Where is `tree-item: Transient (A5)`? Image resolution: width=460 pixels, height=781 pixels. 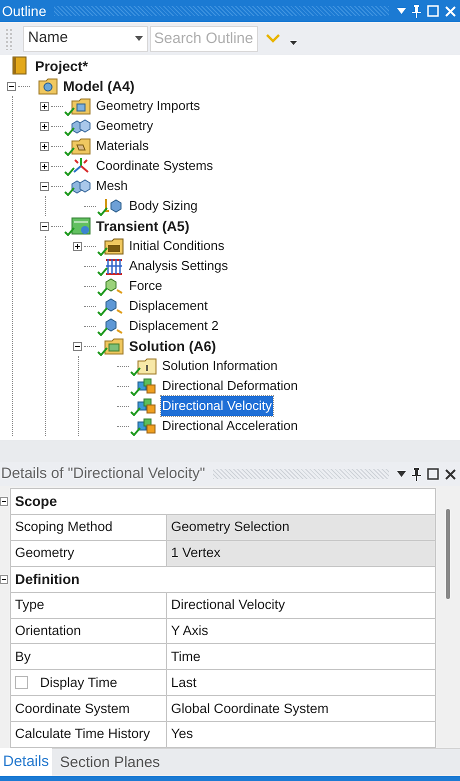
tree-item: Transient (A5) is located at coordinates (142, 226).